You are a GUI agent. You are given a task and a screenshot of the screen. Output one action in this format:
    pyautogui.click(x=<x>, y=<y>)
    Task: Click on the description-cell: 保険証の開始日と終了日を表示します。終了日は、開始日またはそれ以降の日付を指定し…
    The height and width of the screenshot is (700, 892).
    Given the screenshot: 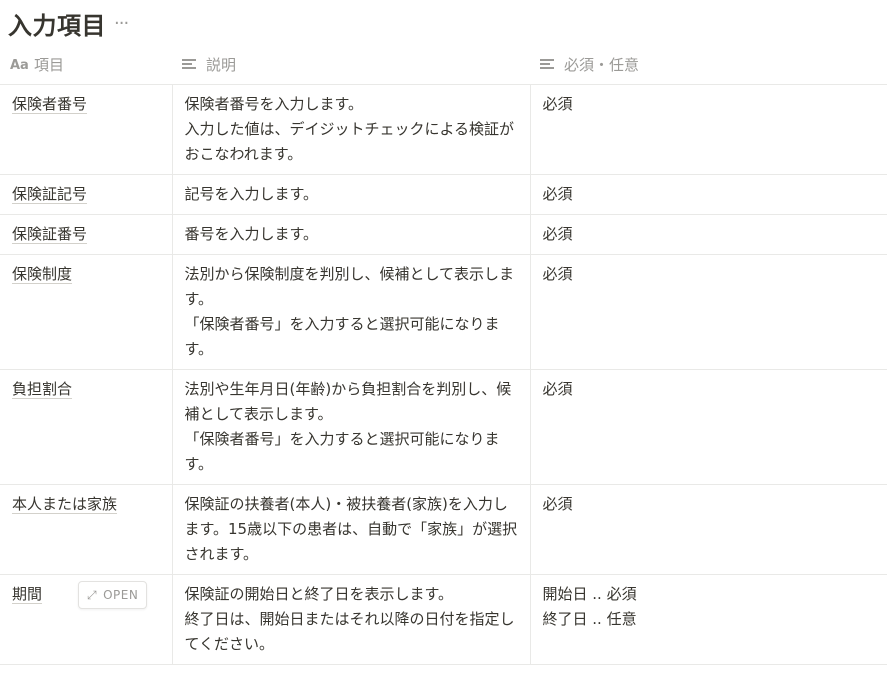 What is the action you would take?
    pyautogui.click(x=350, y=619)
    